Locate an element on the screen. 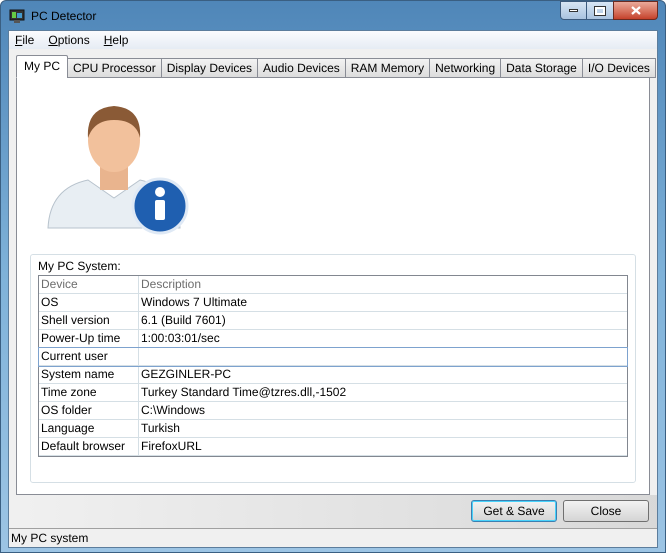 This screenshot has width=666, height=553. table-cell: System name is located at coordinates (89, 375).